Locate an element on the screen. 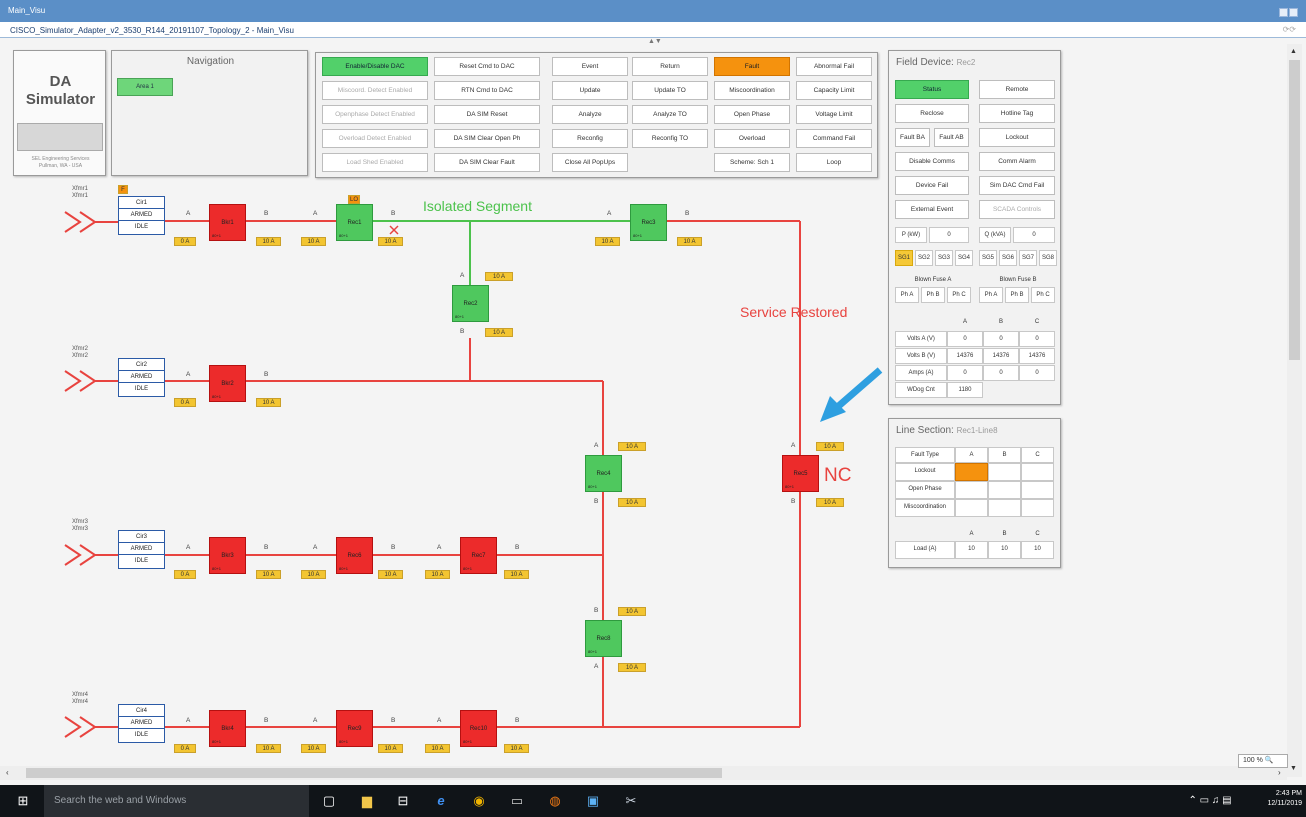  firefox-icon: ◍ is located at coordinates (555, 801).